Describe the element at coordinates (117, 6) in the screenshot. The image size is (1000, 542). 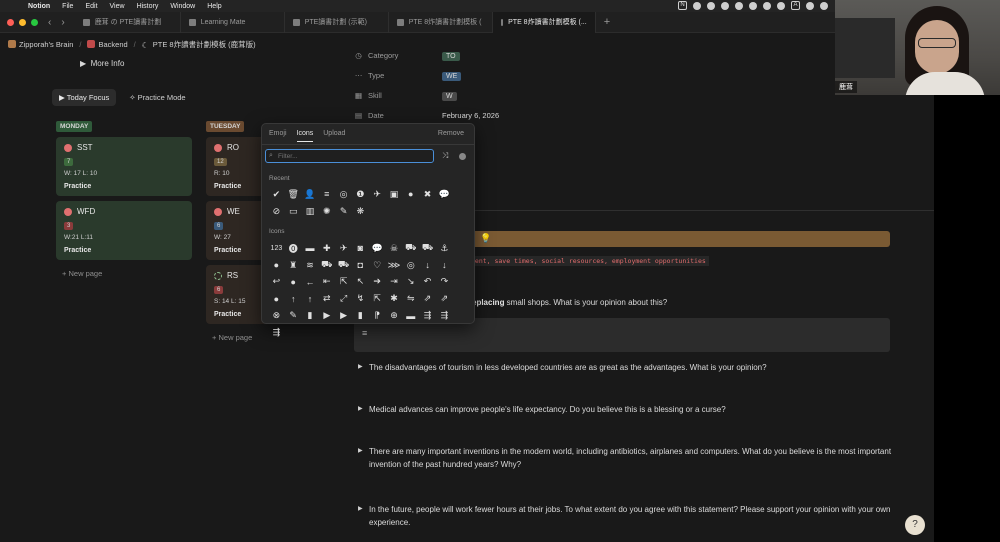
I see `menu-item-view: View` at that location.